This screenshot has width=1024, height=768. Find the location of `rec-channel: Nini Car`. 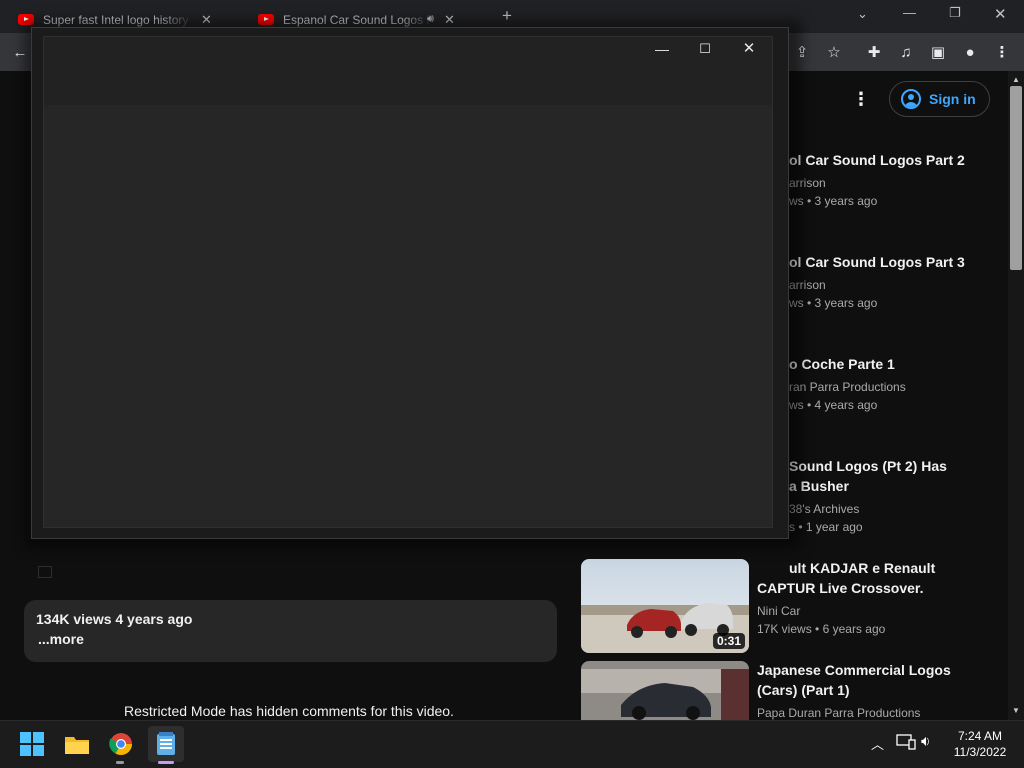

rec-channel: Nini Car is located at coordinates (779, 611).